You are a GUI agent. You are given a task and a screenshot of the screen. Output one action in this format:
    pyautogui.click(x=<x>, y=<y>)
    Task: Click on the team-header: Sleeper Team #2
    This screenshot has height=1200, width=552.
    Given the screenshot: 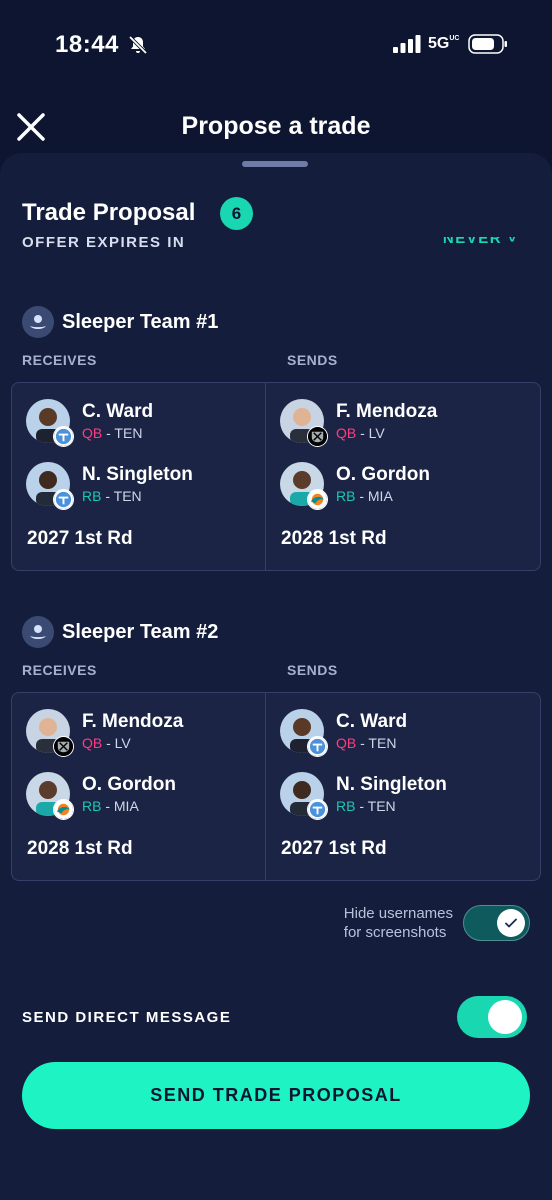 What is the action you would take?
    pyautogui.click(x=120, y=632)
    